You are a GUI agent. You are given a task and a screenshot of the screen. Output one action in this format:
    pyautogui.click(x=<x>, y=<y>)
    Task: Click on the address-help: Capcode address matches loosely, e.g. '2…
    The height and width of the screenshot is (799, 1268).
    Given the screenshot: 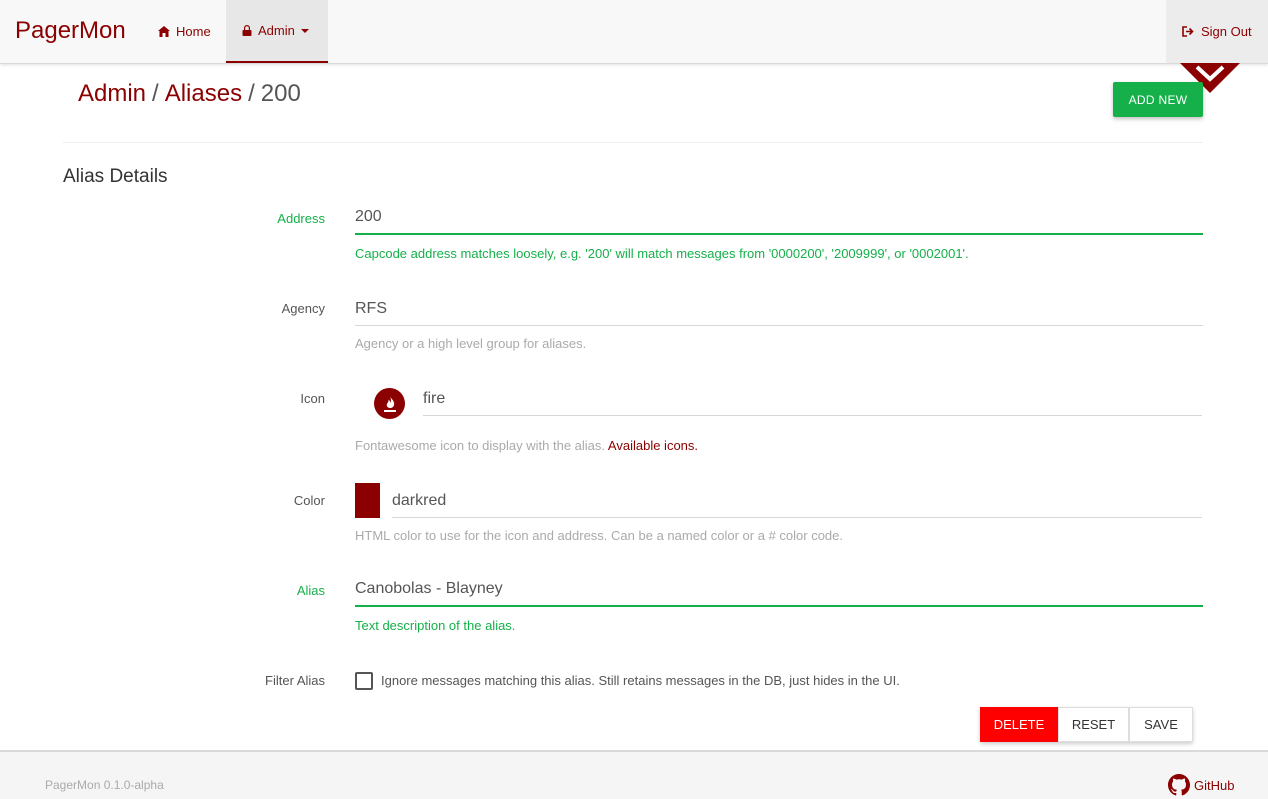 What is the action you would take?
    pyautogui.click(x=662, y=253)
    